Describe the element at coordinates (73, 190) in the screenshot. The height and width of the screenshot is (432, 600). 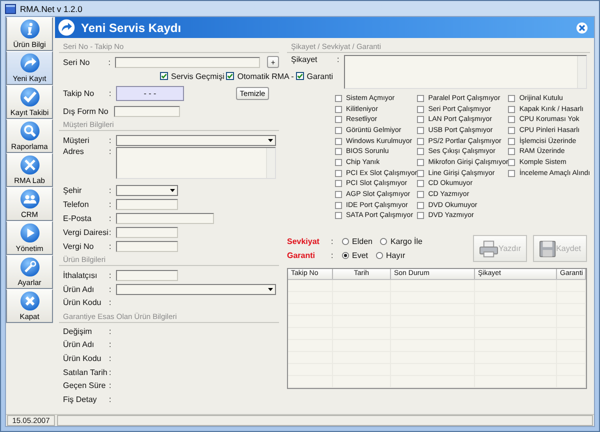
I see `field-label: Şehir` at that location.